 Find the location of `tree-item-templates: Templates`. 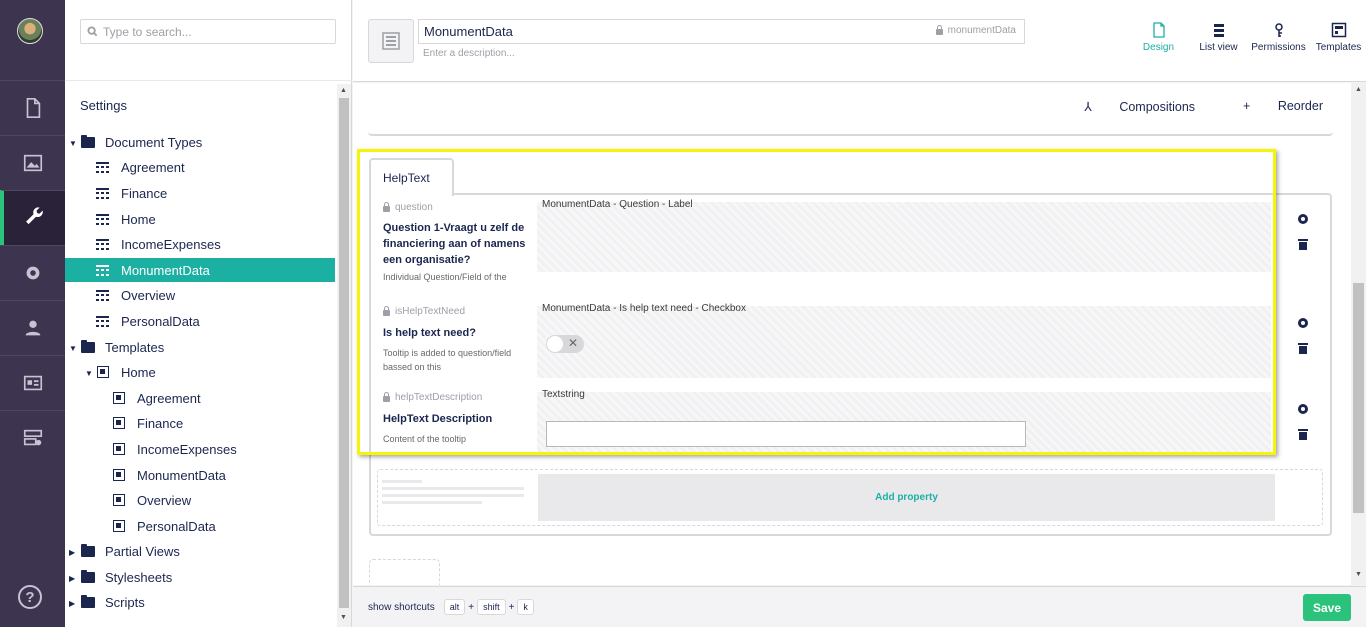

tree-item-templates: Templates is located at coordinates (122, 347).